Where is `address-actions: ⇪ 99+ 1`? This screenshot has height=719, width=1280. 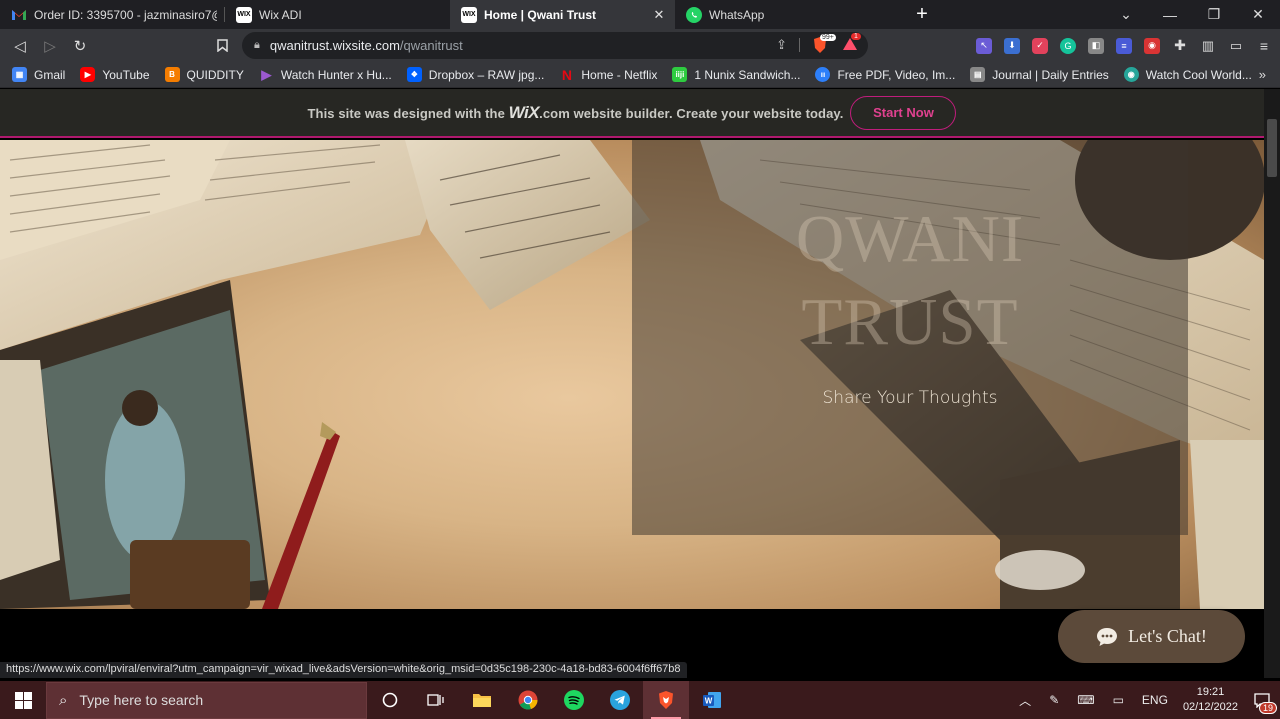
address-actions: ⇪ 99+ 1 is located at coordinates (818, 43).